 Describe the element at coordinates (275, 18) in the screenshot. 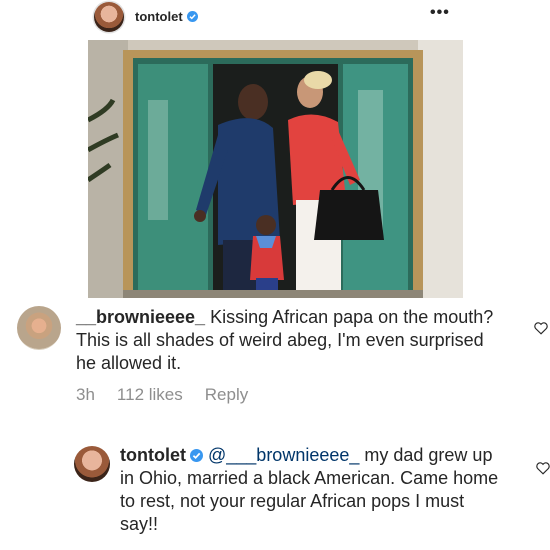

I see `post-header: tontolet •••` at that location.